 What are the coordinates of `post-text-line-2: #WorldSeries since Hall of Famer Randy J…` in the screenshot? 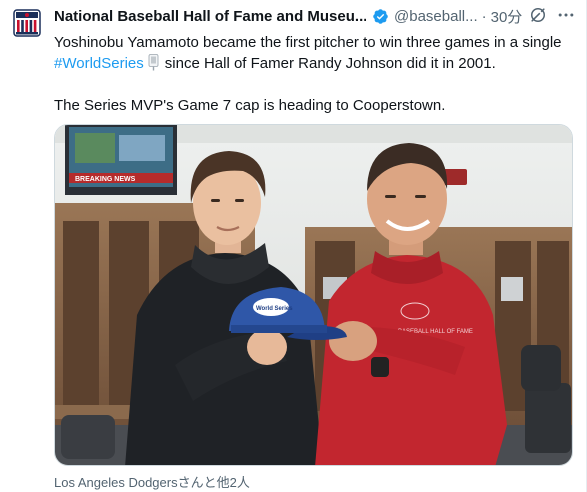 It's located at (316, 63).